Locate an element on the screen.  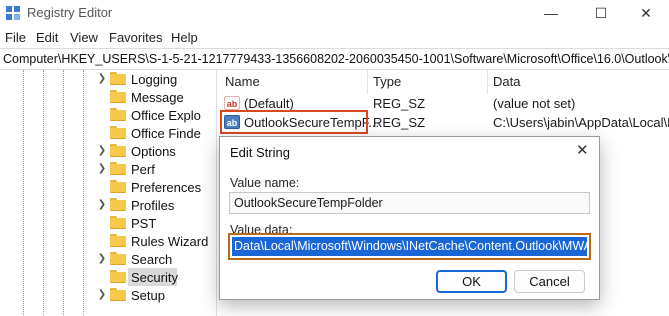
tree-item-label: Profiles is located at coordinates (153, 205).